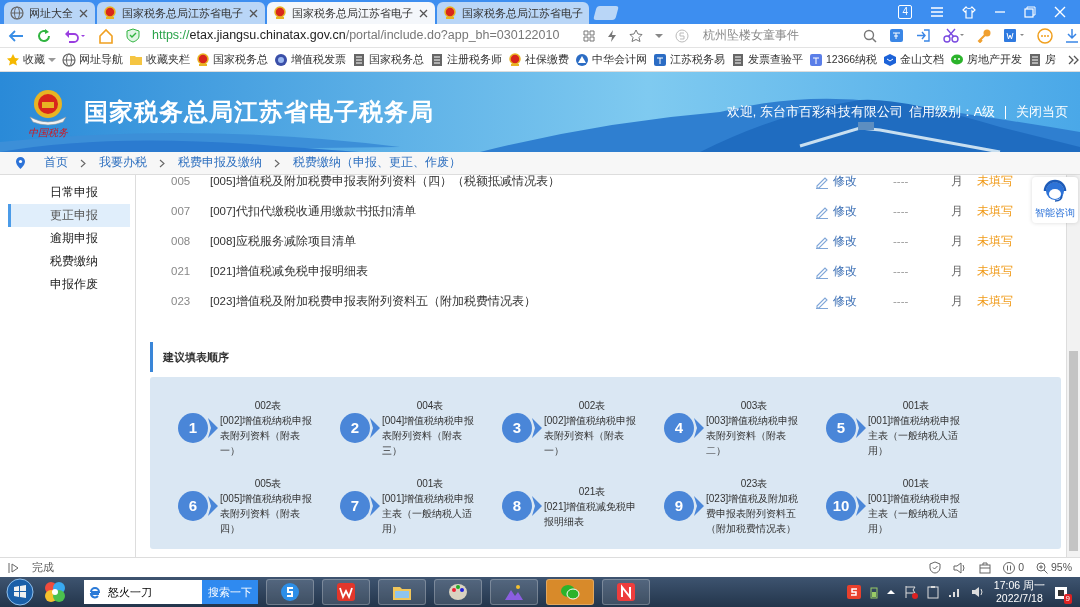  I want to click on bookmark-link: 发票查验平, so click(775, 59).